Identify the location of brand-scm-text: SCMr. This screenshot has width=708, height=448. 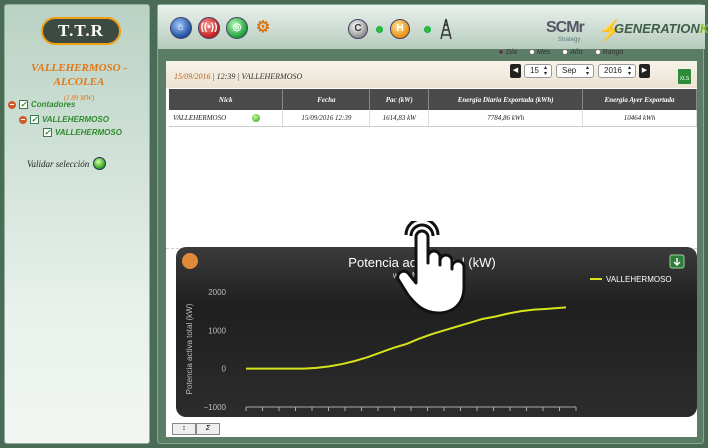
(565, 27).